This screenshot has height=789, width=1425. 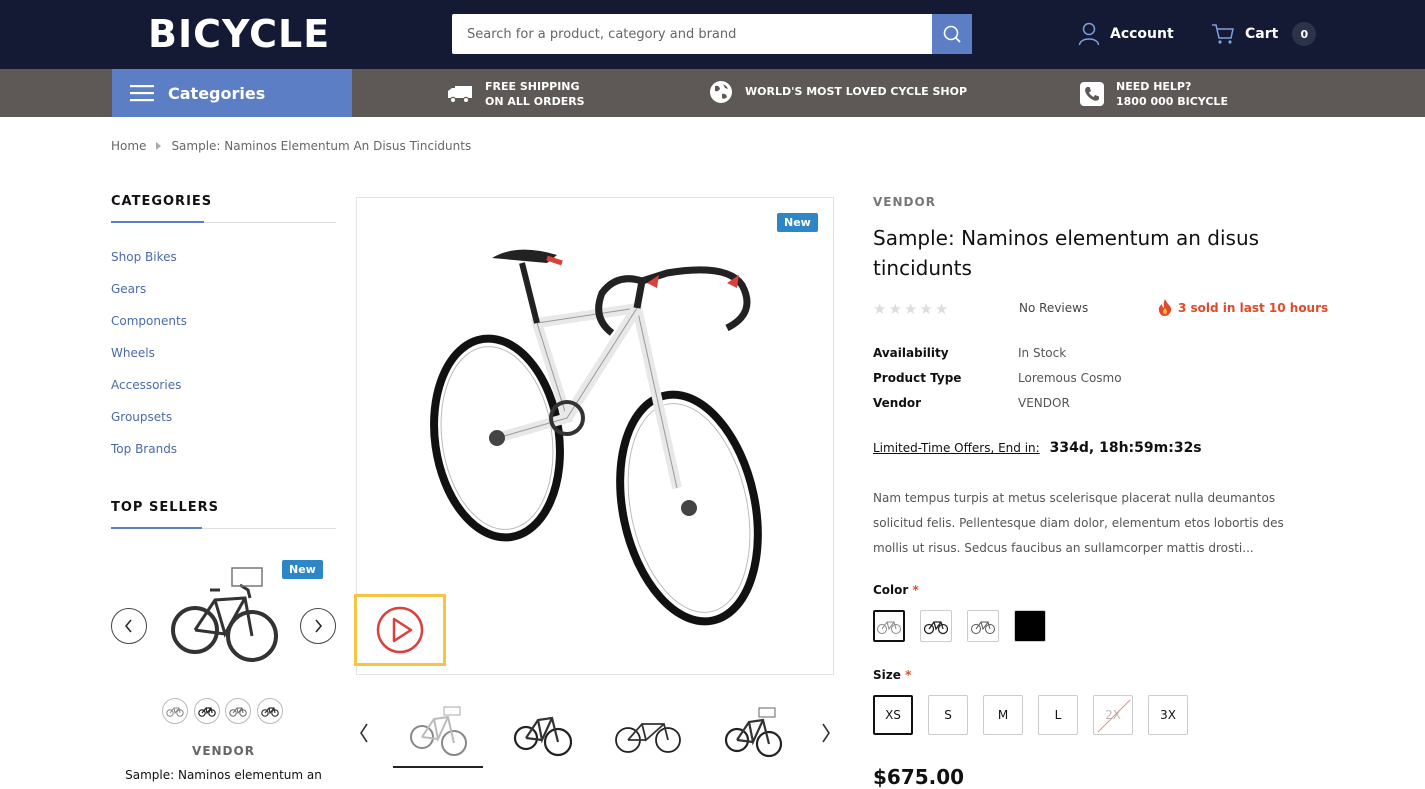 What do you see at coordinates (149, 264) in the screenshot?
I see `category-link: Shop Bikes` at bounding box center [149, 264].